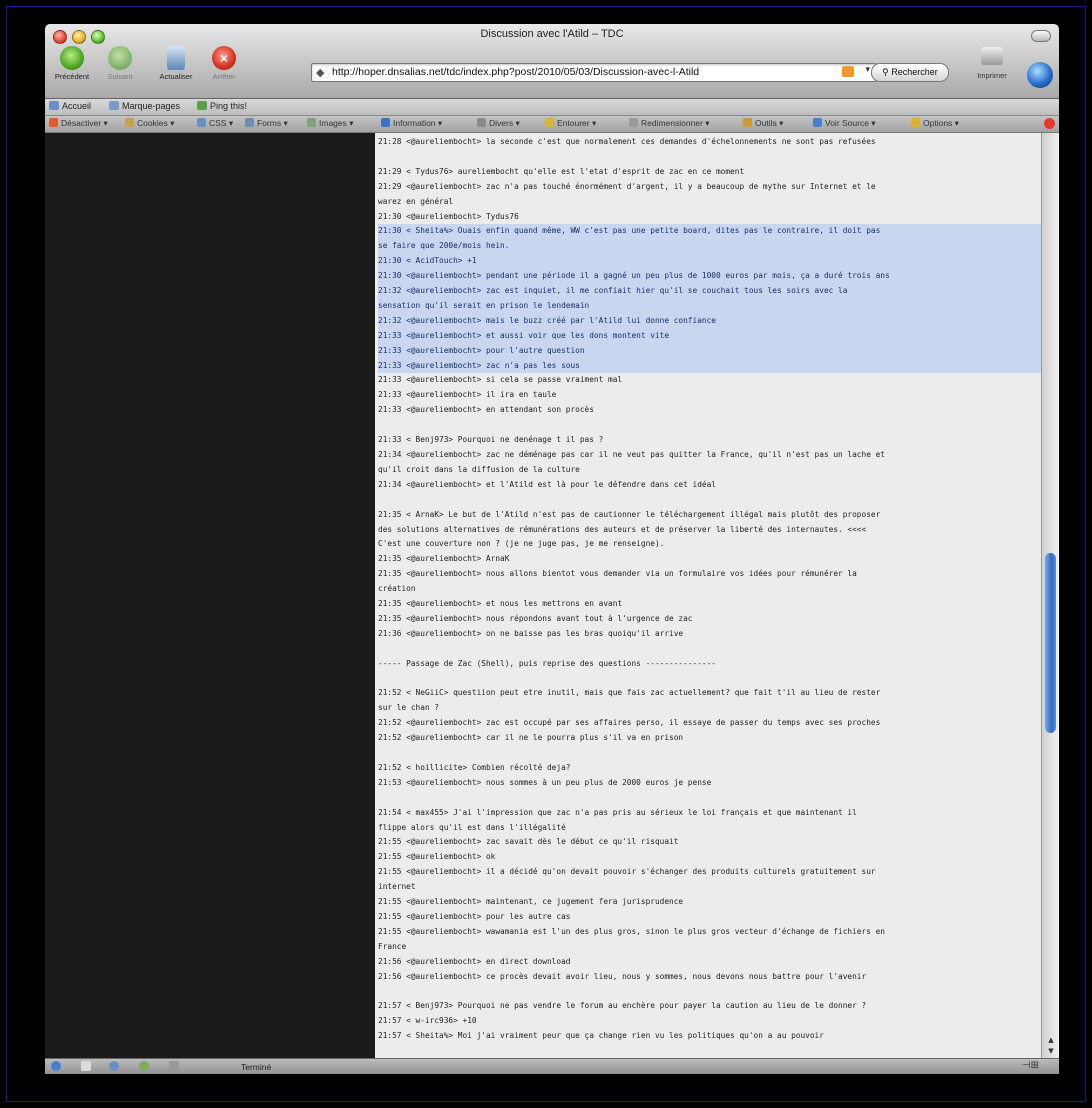  Describe the element at coordinates (222, 106) in the screenshot. I see `bookmark-ping-this: Ping this!` at that location.